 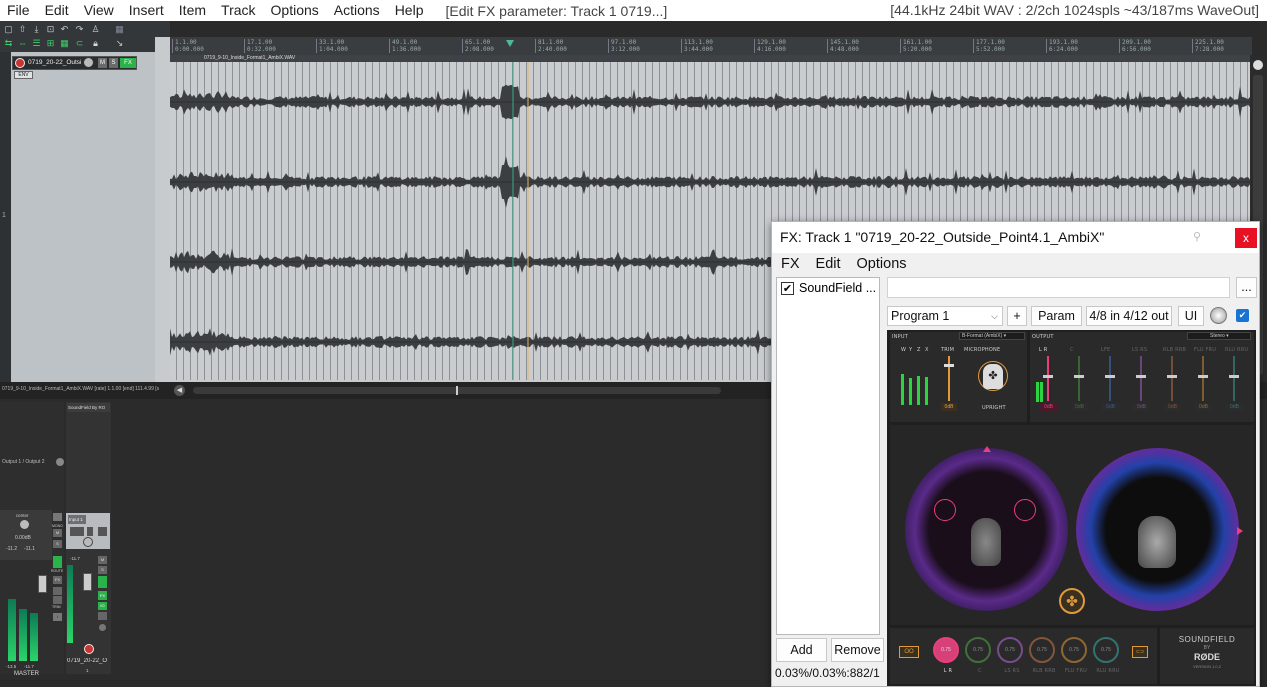 I want to click on project-settings-icon: ⊡, so click(x=50, y=29).